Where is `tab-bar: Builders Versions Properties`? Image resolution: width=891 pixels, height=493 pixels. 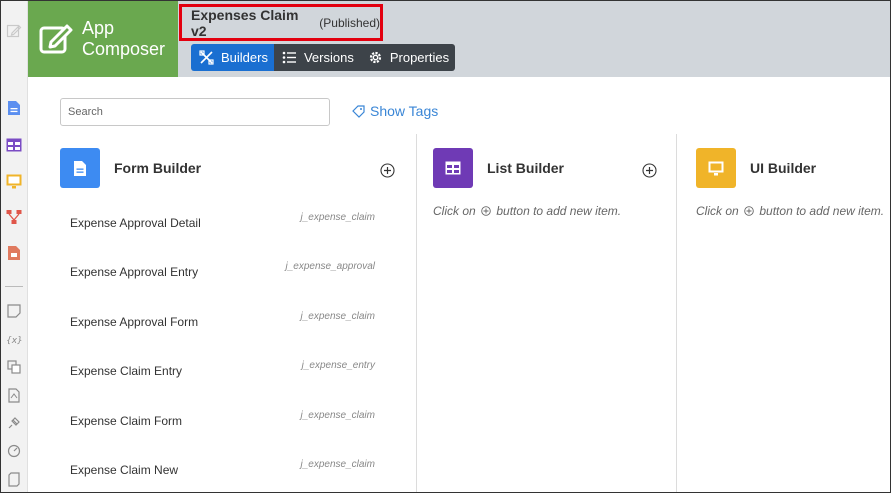 tab-bar: Builders Versions Properties is located at coordinates (323, 57).